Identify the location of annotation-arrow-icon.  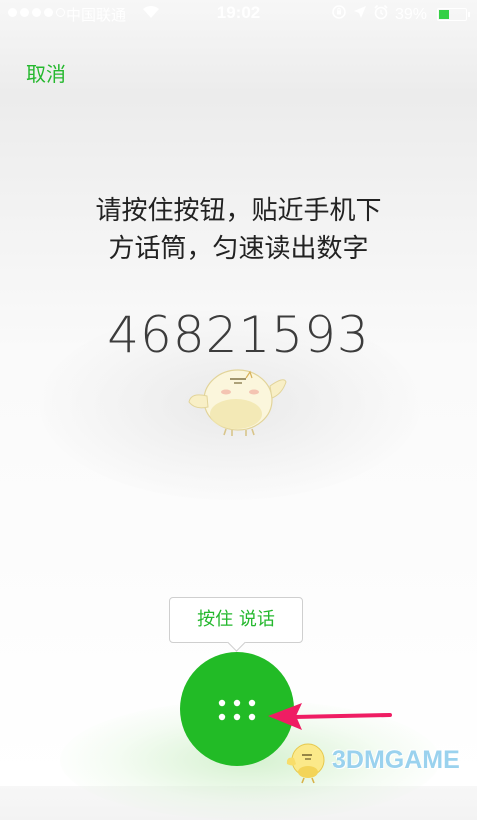
(329, 719).